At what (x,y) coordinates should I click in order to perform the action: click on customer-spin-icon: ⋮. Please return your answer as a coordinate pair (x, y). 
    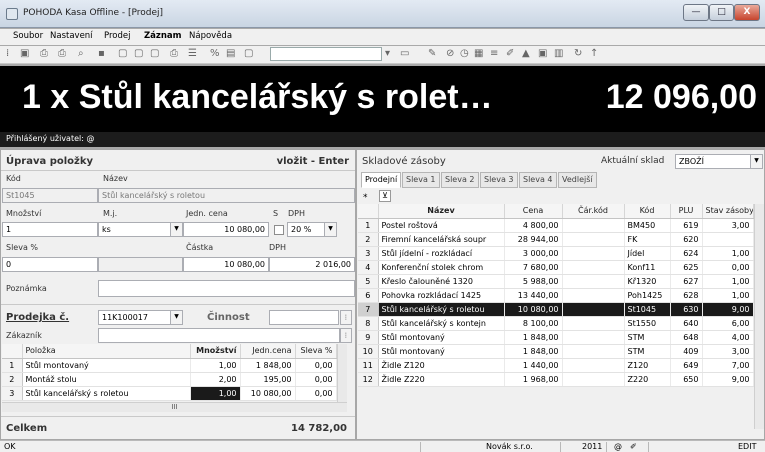
    Looking at the image, I should click on (346, 335).